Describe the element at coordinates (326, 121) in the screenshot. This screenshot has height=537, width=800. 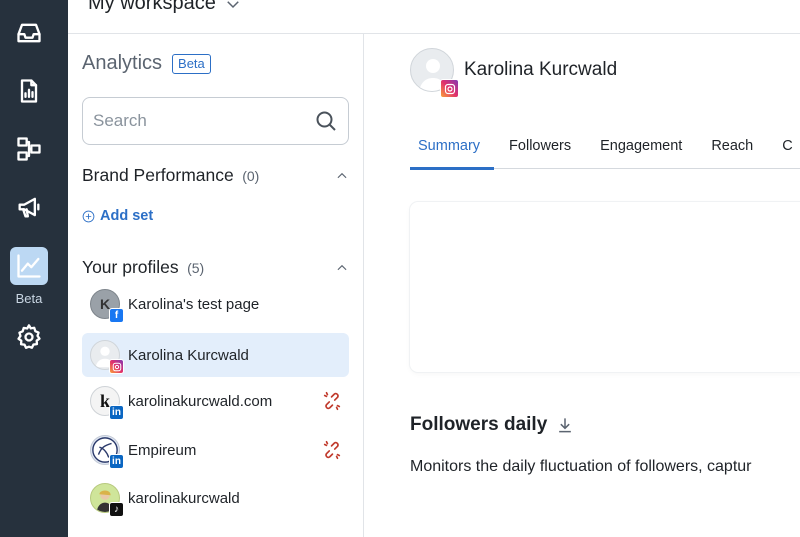
I see `search-icon` at that location.